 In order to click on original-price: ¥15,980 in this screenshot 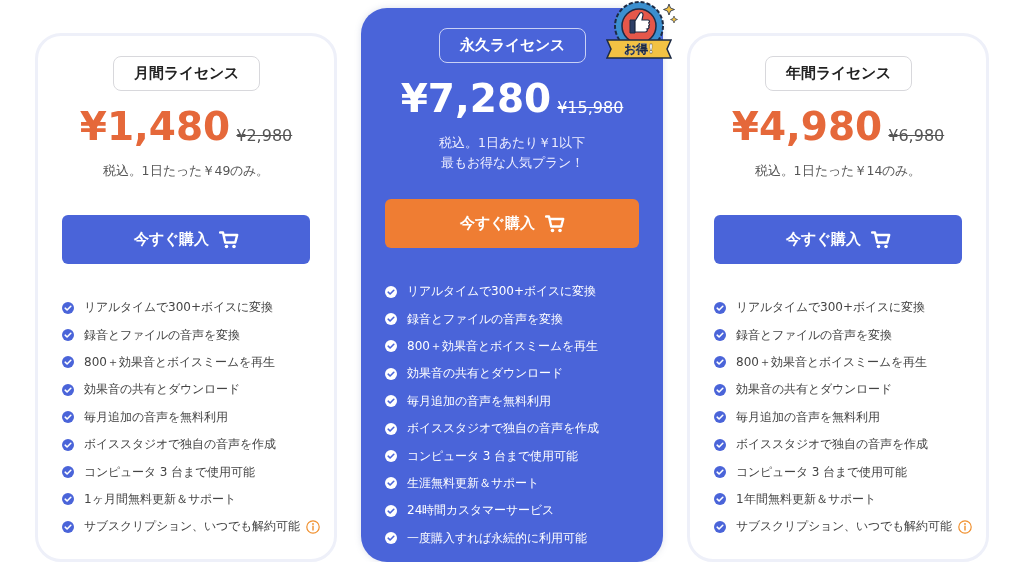, I will do `click(590, 107)`.